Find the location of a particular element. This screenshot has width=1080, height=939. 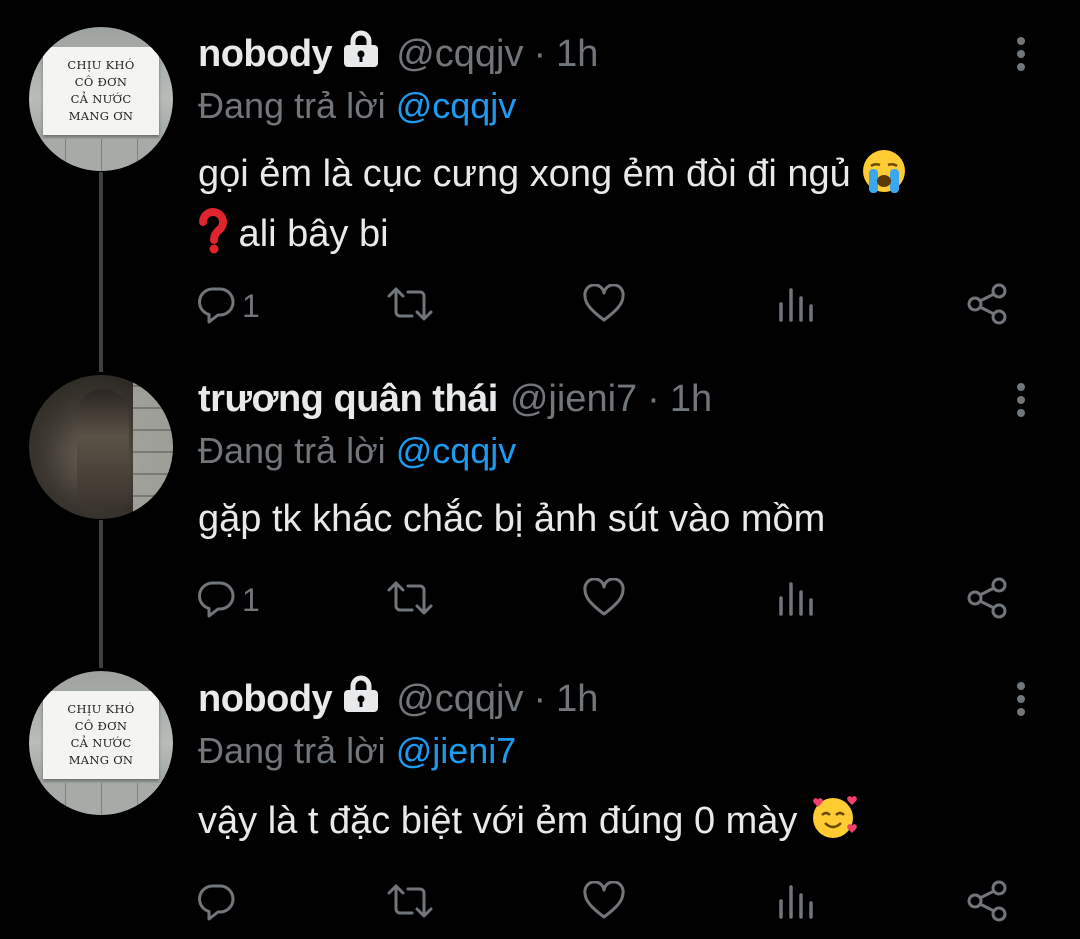

red-question-mark-icon is located at coordinates (213, 238).